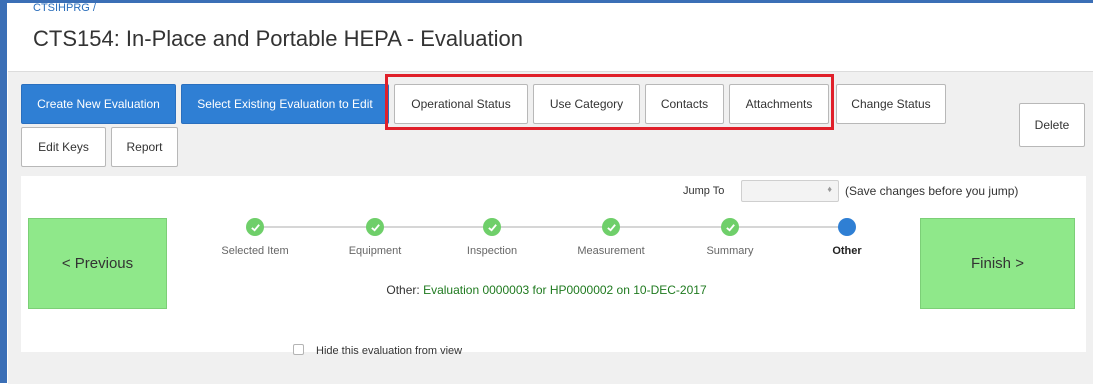  Describe the element at coordinates (285, 104) in the screenshot. I see `select-existing-evaluation-button: Select Existing Evaluation to Edit` at that location.